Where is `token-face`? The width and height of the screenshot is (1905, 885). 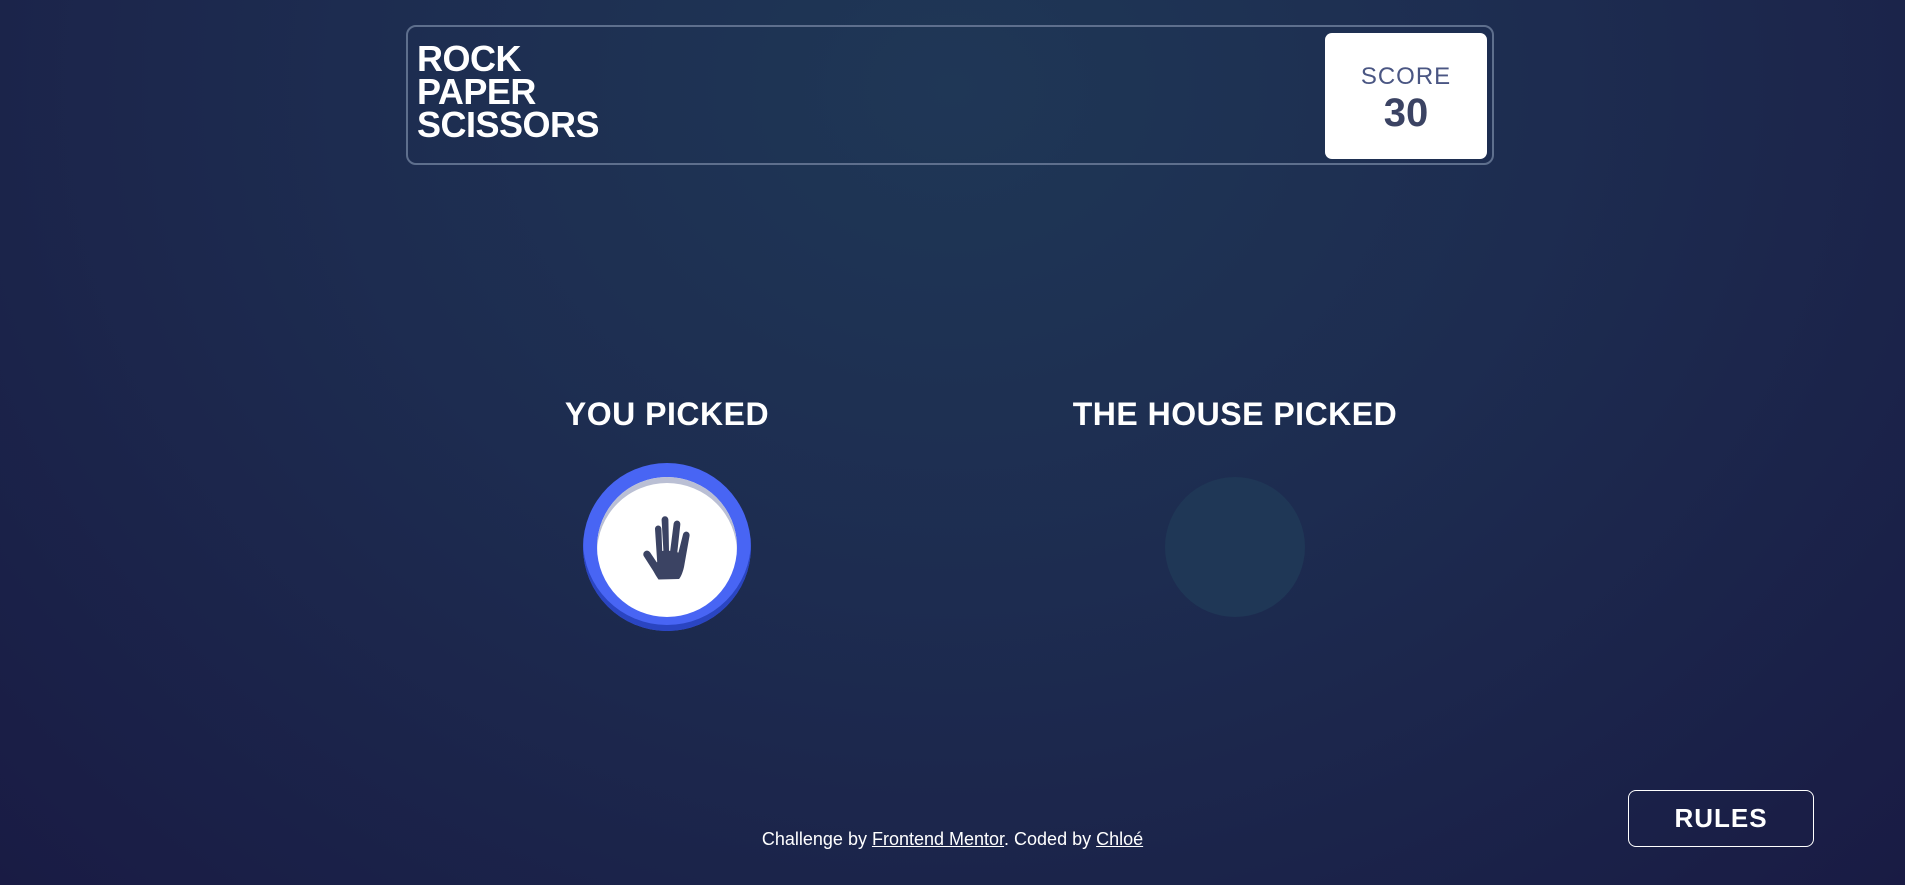 token-face is located at coordinates (667, 547).